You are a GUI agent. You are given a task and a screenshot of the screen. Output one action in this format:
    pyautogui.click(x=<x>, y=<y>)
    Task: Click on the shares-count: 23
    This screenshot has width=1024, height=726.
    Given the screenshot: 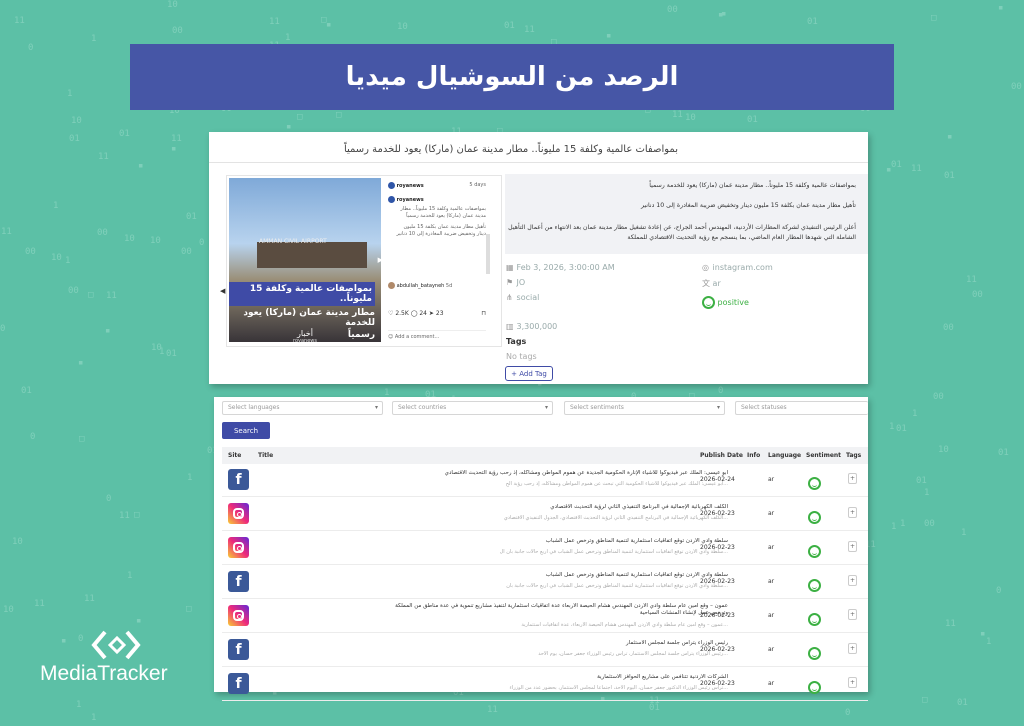 What is the action you would take?
    pyautogui.click(x=439, y=313)
    